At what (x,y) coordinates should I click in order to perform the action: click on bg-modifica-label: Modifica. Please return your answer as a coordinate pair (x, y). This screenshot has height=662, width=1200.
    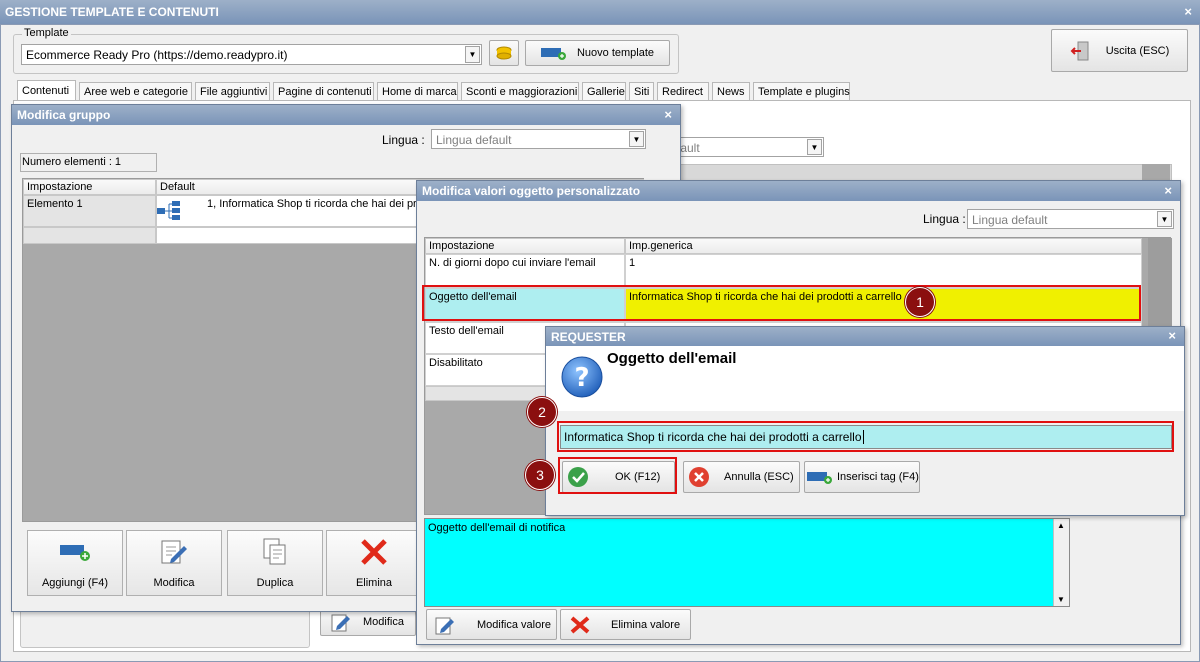
    Looking at the image, I should click on (383, 621).